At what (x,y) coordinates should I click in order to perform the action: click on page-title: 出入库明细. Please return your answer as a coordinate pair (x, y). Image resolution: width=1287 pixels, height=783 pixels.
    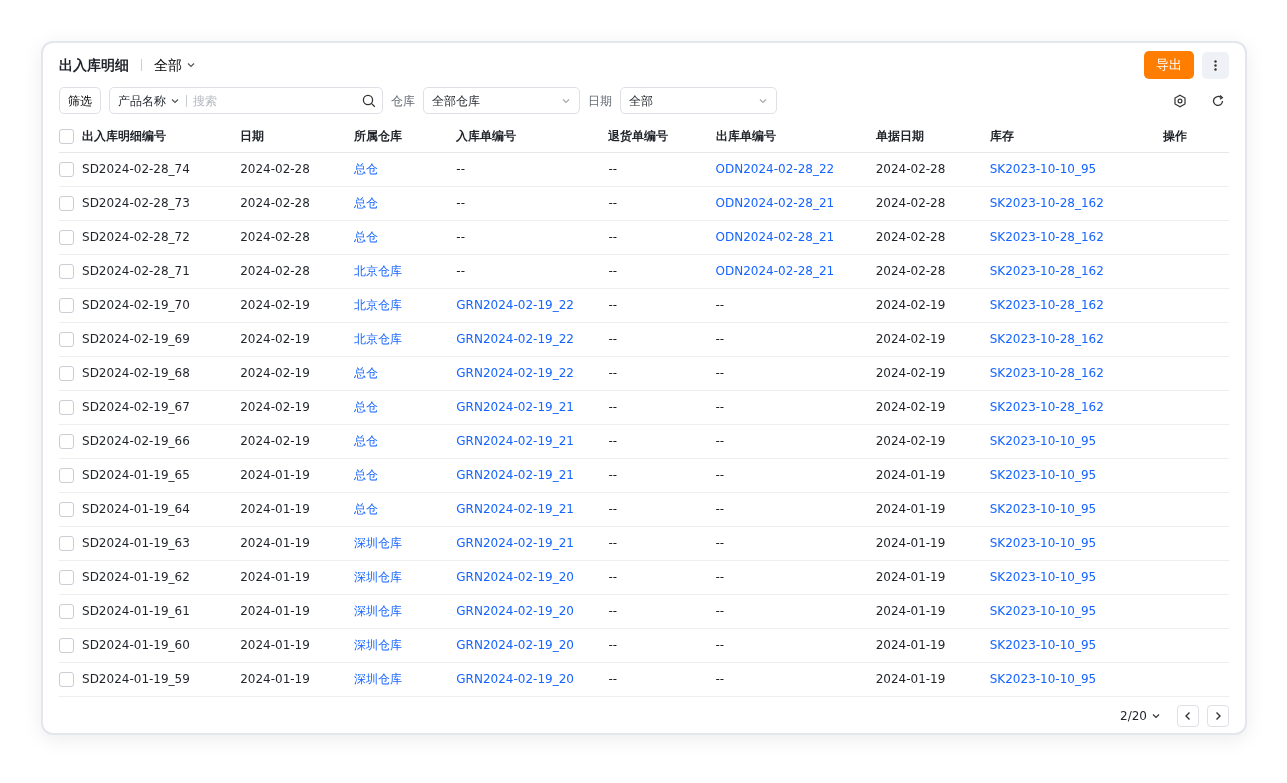
    Looking at the image, I should click on (94, 65).